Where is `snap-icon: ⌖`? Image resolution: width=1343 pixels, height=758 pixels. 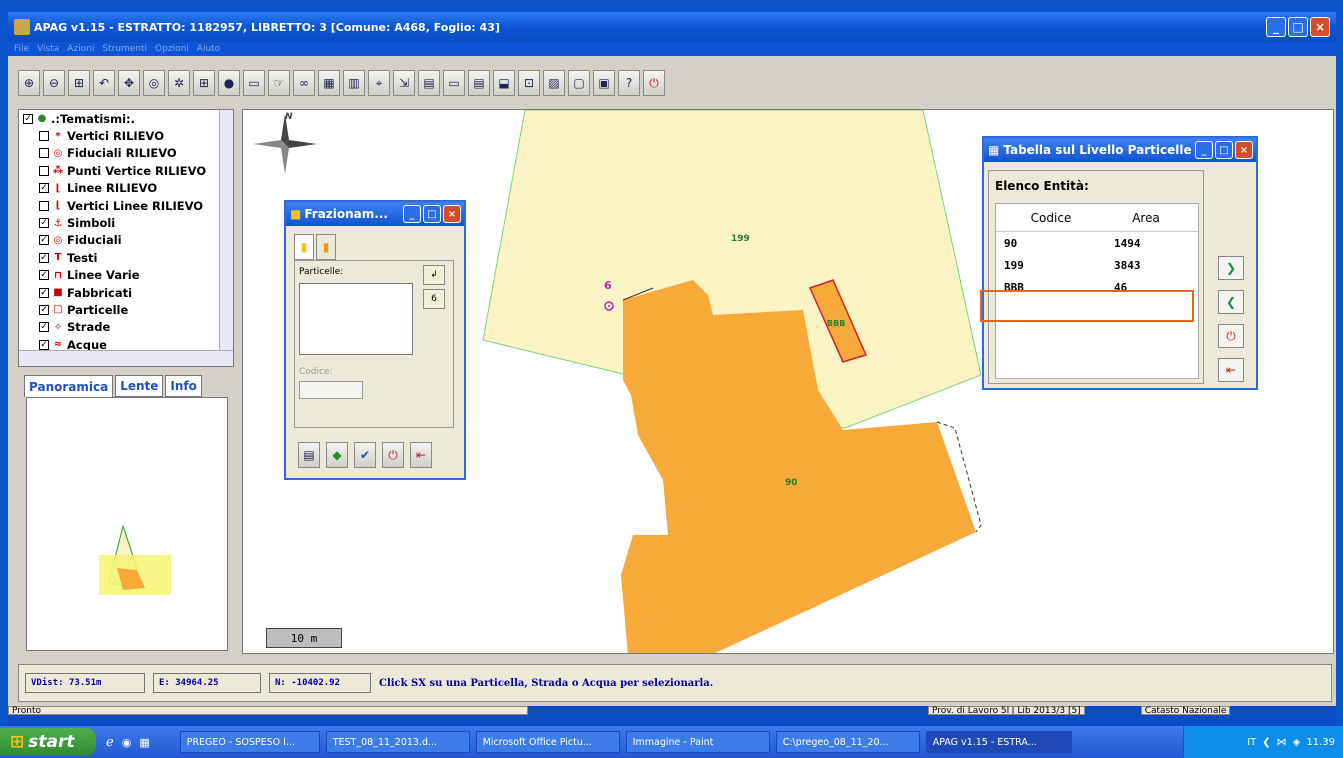
snap-icon: ⌖ is located at coordinates (379, 83).